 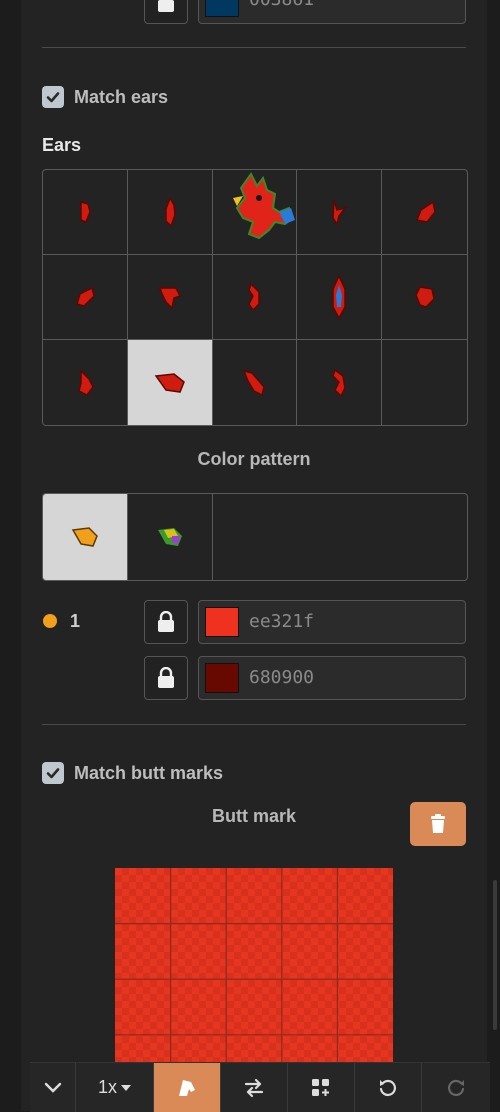 I want to click on pony-tool-button, so click(x=187, y=1087).